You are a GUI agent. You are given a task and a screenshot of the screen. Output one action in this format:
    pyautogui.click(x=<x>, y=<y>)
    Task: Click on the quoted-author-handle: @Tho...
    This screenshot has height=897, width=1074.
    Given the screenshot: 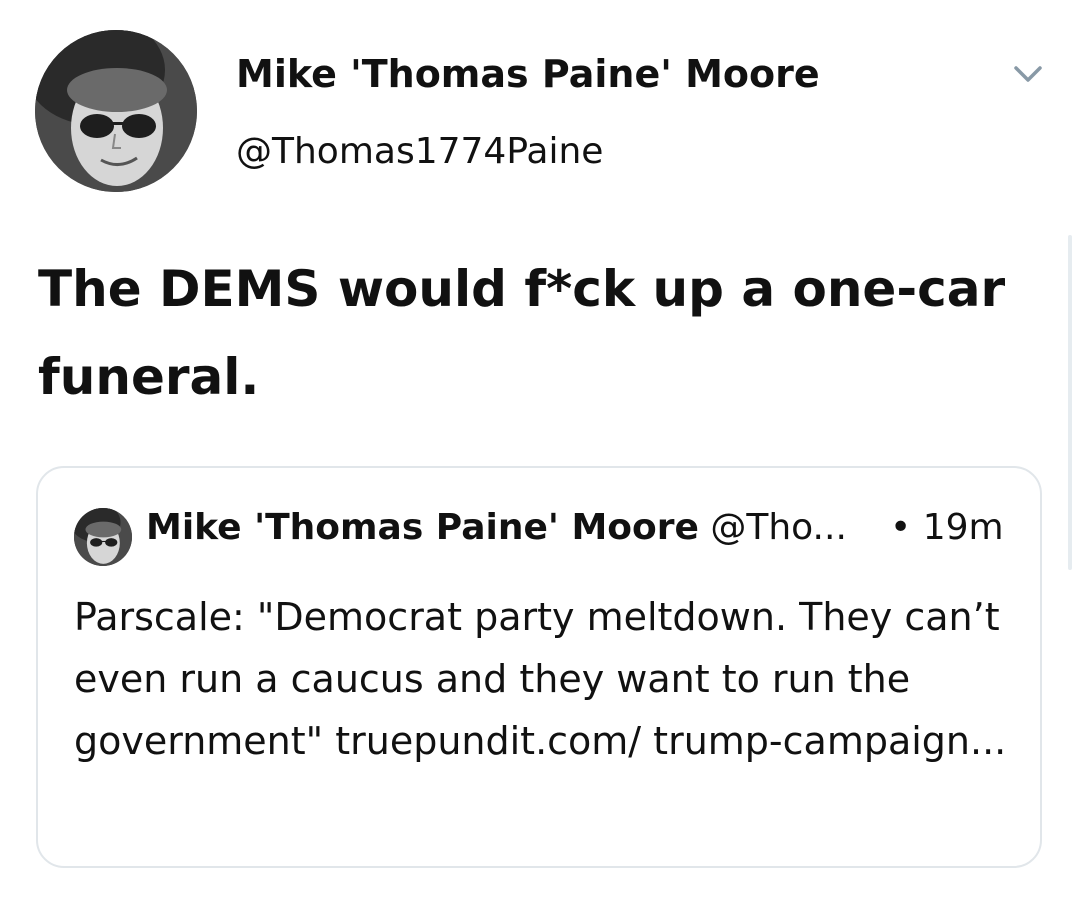 What is the action you would take?
    pyautogui.click(x=778, y=527)
    